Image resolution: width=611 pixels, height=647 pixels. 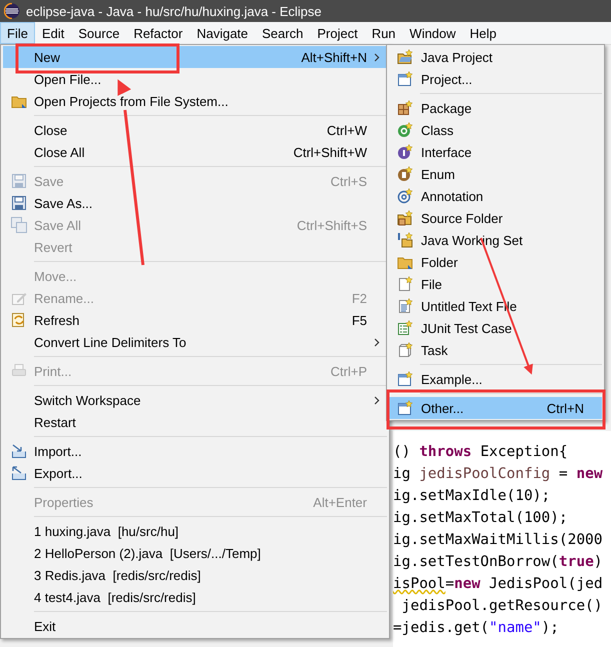 What do you see at coordinates (337, 33) in the screenshot?
I see `menu: Project` at bounding box center [337, 33].